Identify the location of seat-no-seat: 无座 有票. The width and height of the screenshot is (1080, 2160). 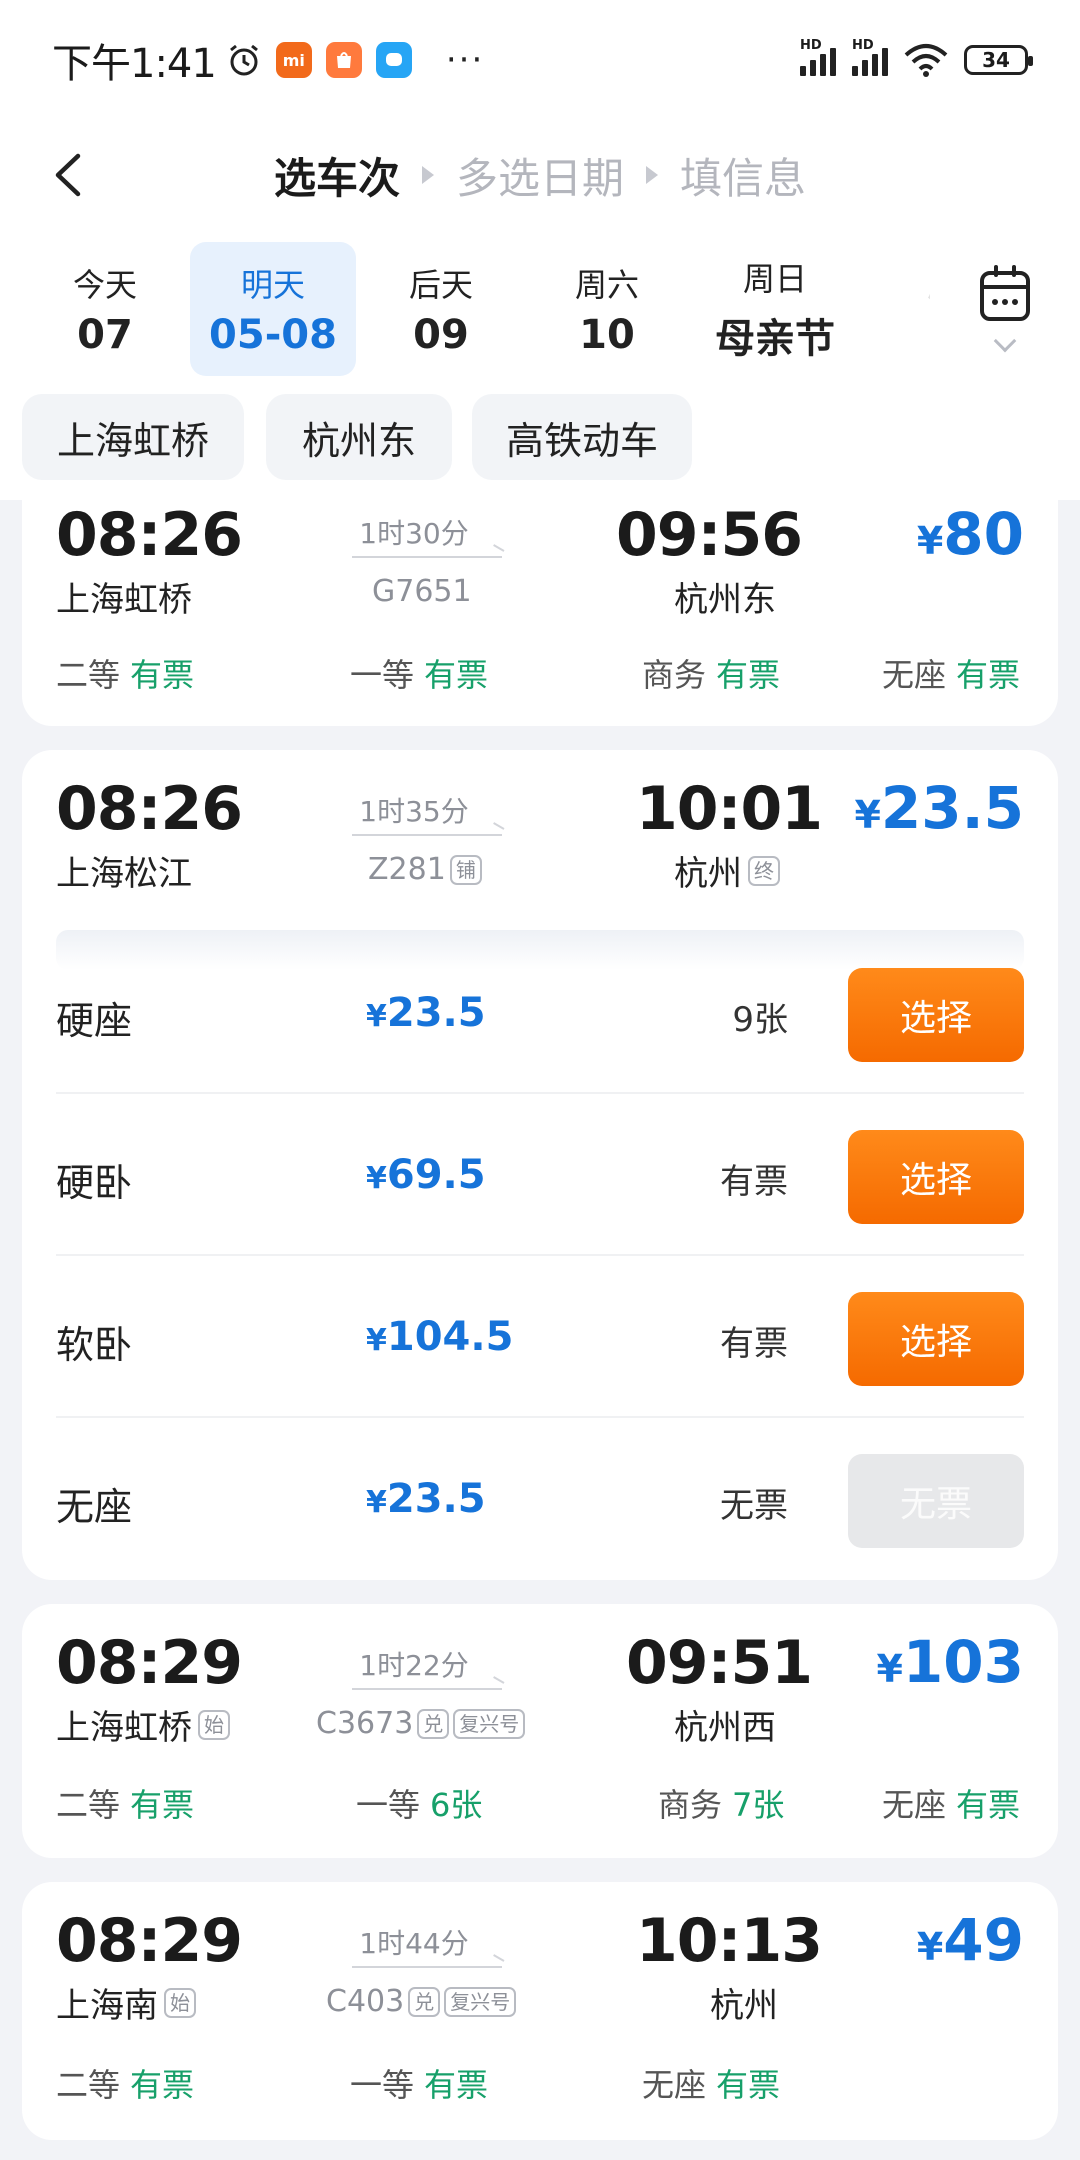
(711, 2083).